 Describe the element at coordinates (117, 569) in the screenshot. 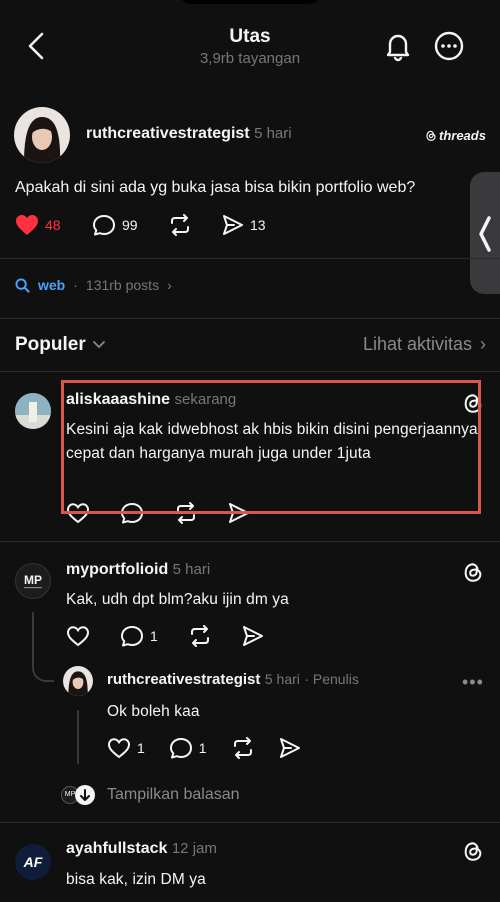

I see `reply-username: myportfolioid` at that location.